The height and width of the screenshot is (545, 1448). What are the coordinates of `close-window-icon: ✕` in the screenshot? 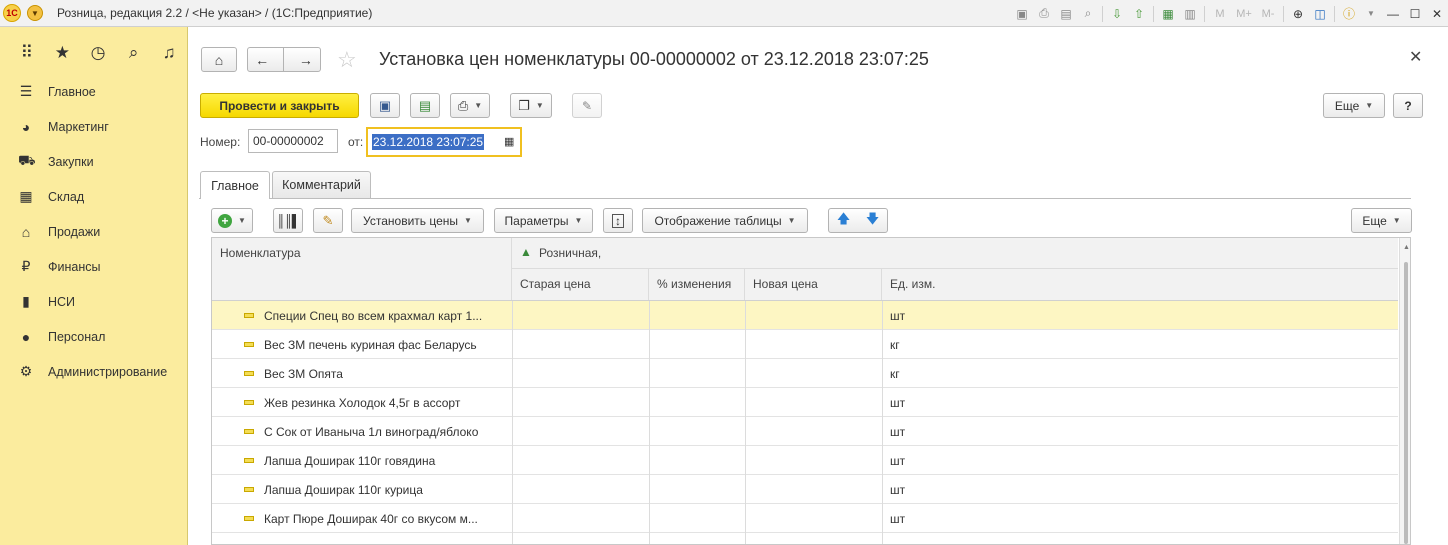 It's located at (1437, 14).